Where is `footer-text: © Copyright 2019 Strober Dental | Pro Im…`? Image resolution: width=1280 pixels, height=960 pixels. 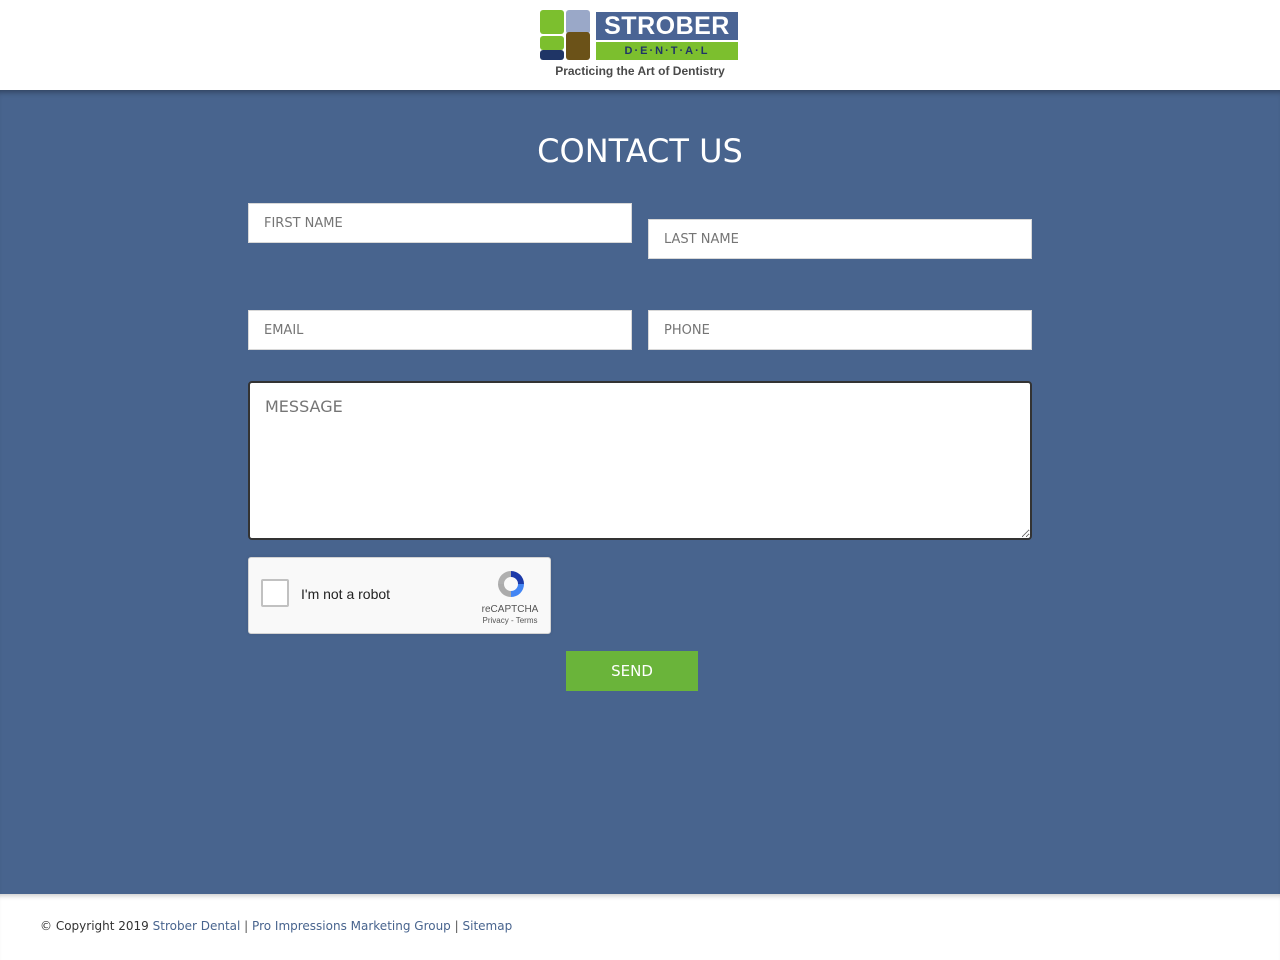
footer-text: © Copyright 2019 Strober Dental | Pro Im… is located at coordinates (276, 926).